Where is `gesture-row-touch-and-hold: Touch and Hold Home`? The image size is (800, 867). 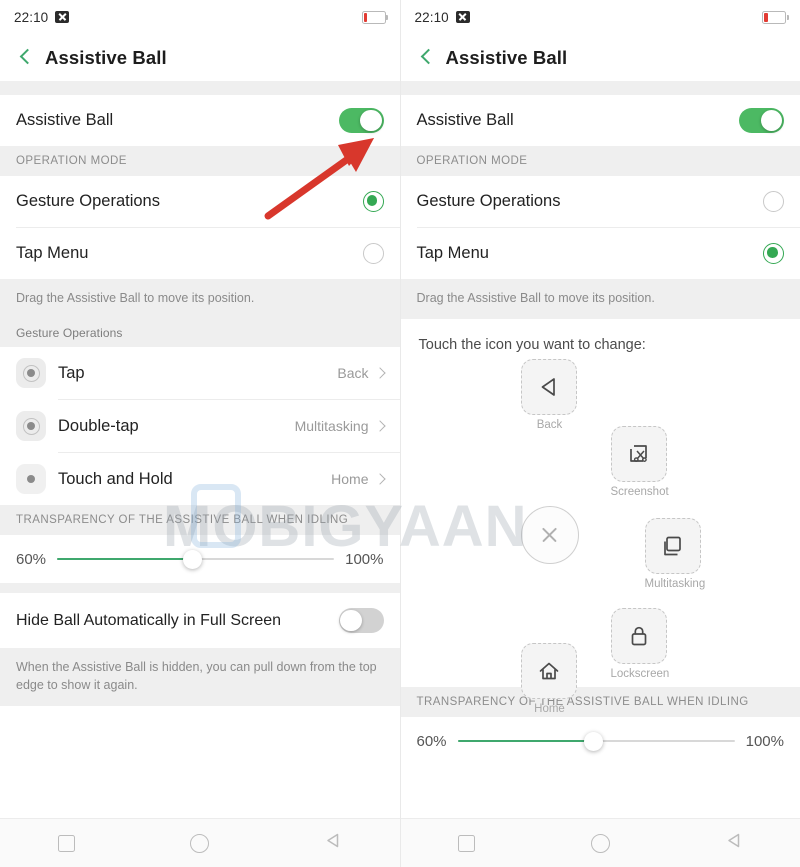
gesture-row-touch-and-hold: Touch and Hold Home is located at coordinates (200, 479).